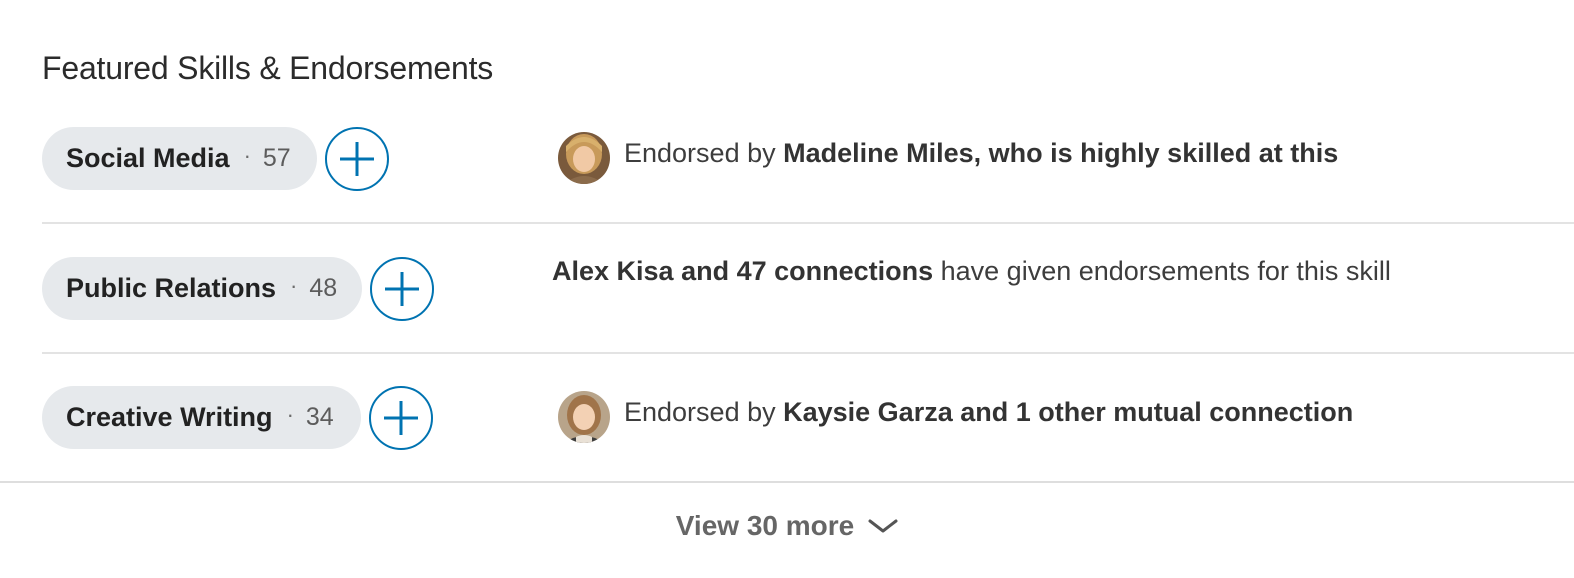 The width and height of the screenshot is (1574, 578). I want to click on skill-pill: Creative Writing · 34, so click(201, 417).